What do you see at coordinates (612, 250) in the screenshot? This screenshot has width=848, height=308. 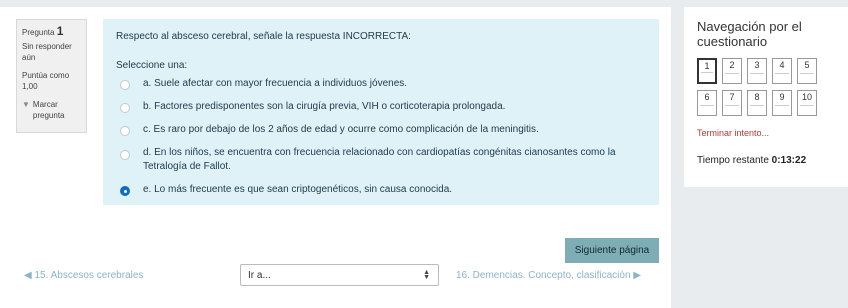 I see `next-page-button: Siguiente página` at bounding box center [612, 250].